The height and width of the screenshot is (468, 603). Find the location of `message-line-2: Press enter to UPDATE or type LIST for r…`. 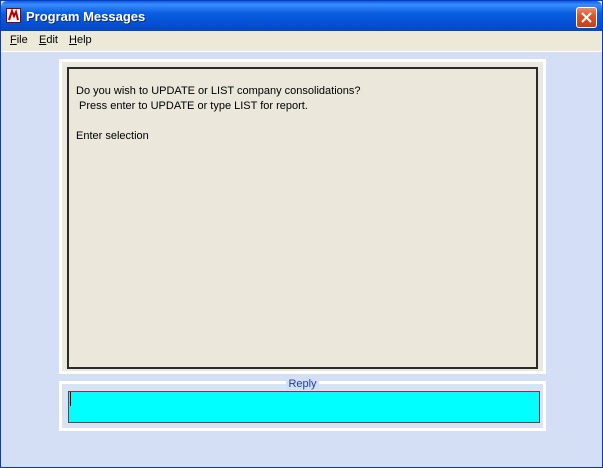

message-line-2: Press enter to UPDATE or type LIST for r… is located at coordinates (192, 106).